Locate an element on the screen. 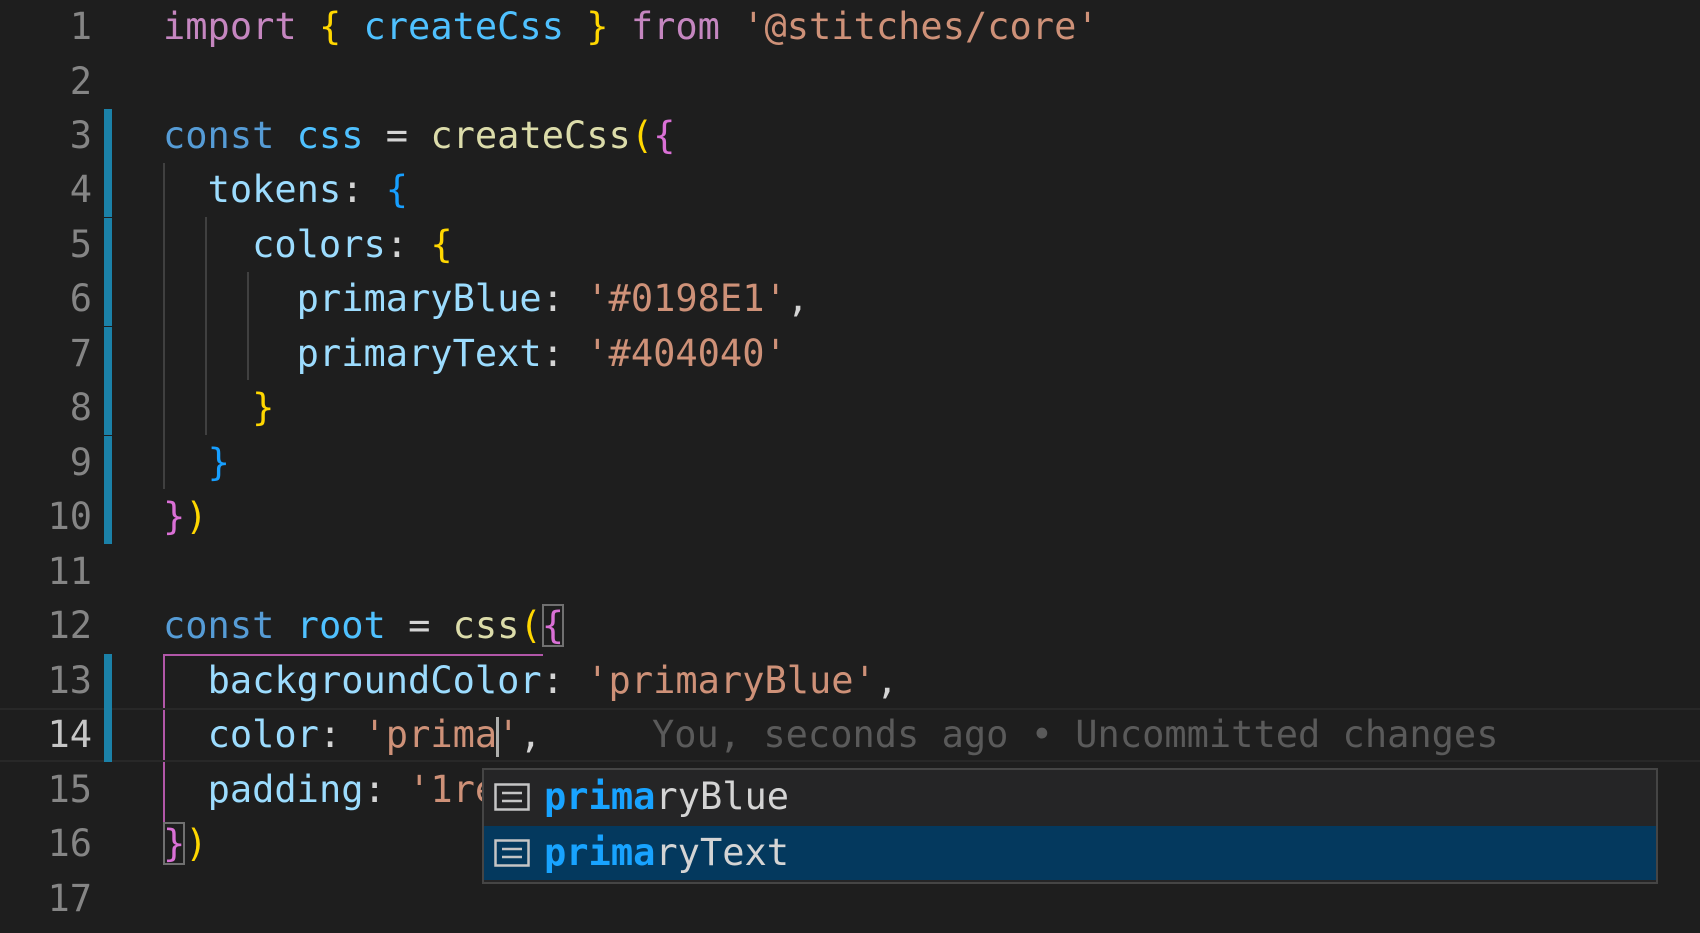 The height and width of the screenshot is (933, 1700). code-text: const root = css({ is located at coordinates (364, 626).